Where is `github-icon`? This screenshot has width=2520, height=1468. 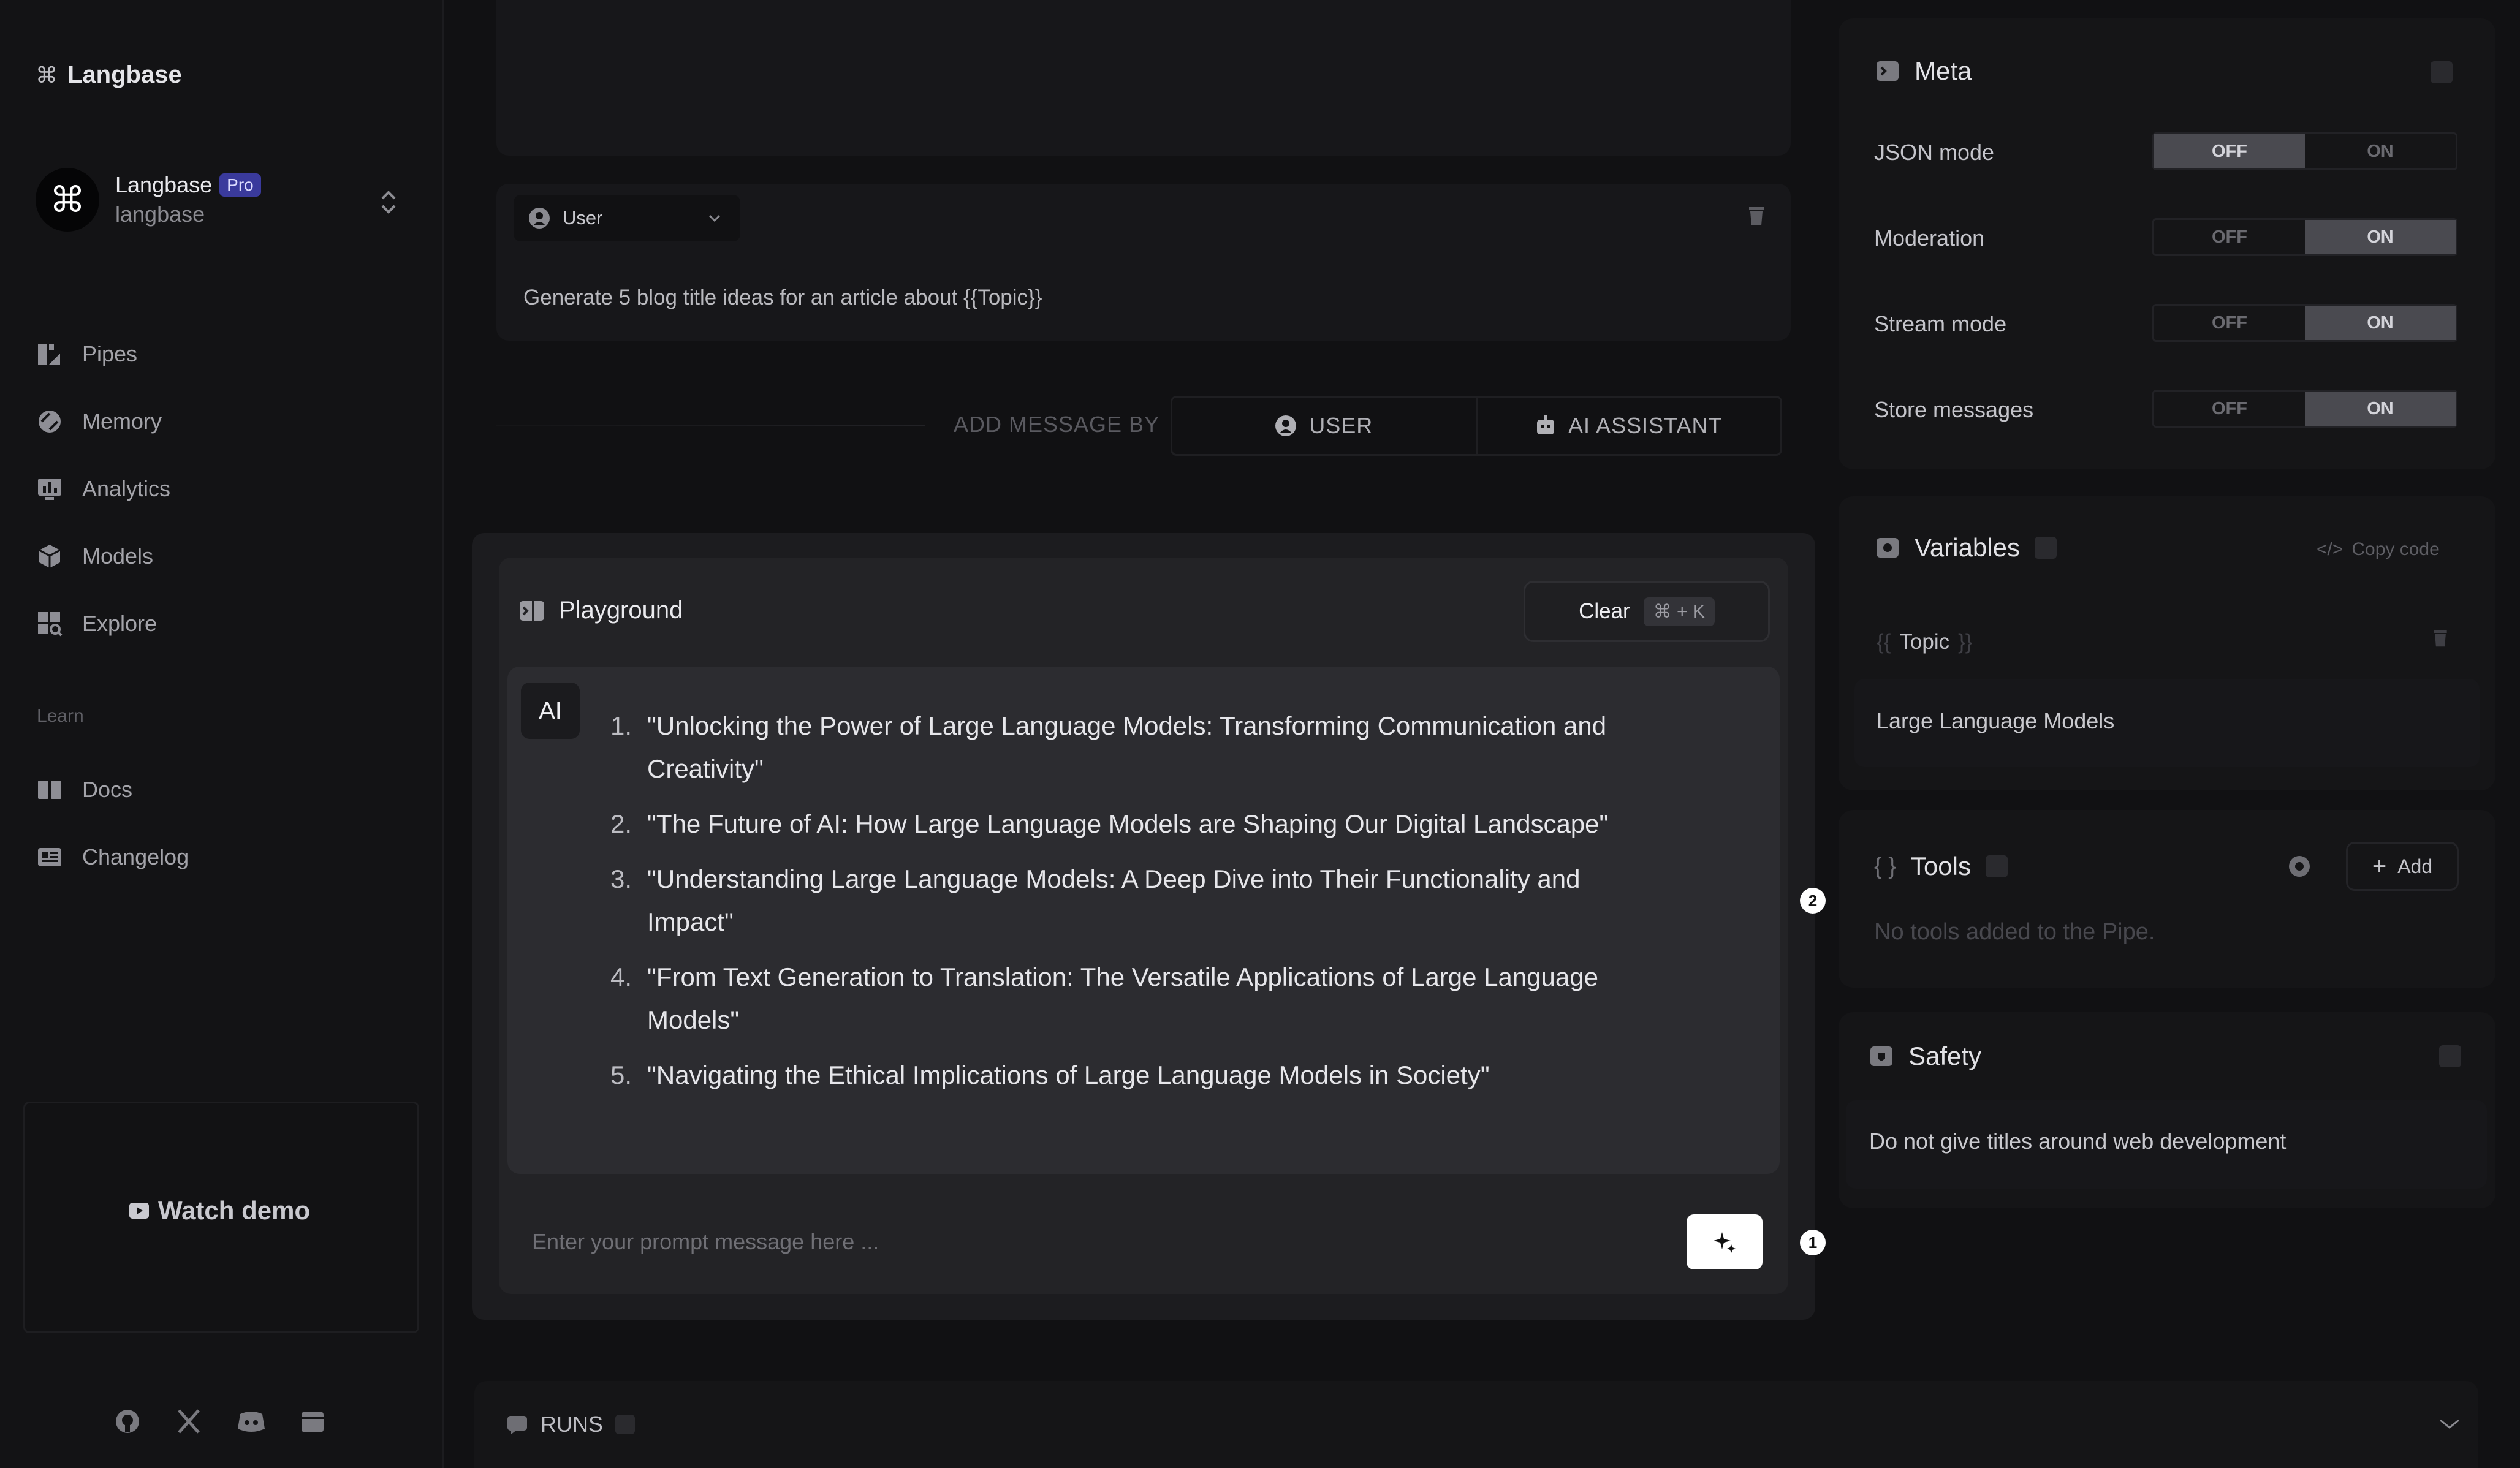 github-icon is located at coordinates (127, 1421).